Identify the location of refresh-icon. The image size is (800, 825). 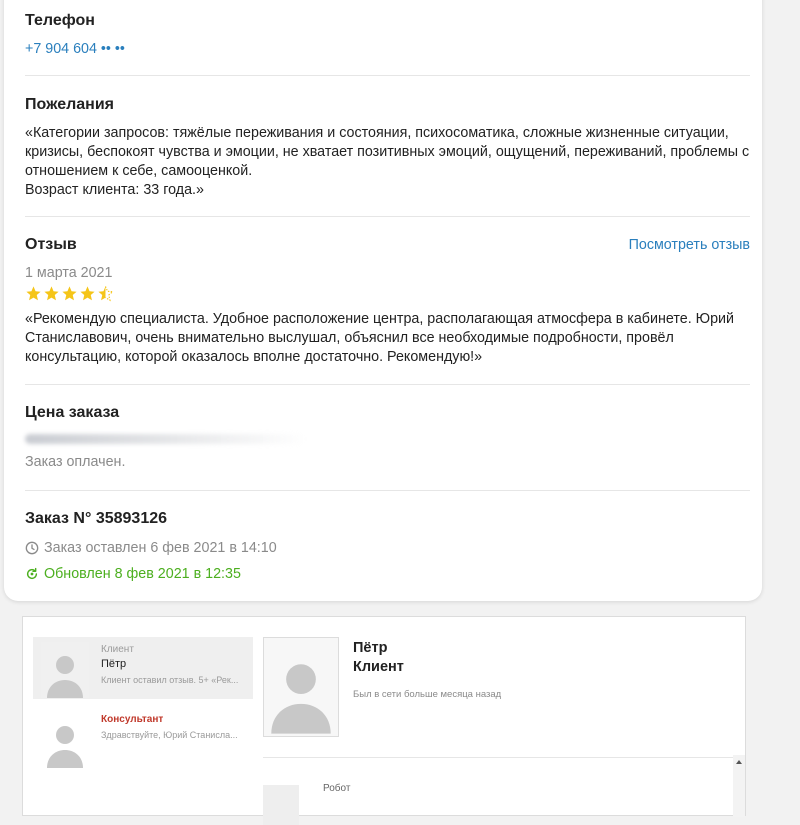
(32, 573).